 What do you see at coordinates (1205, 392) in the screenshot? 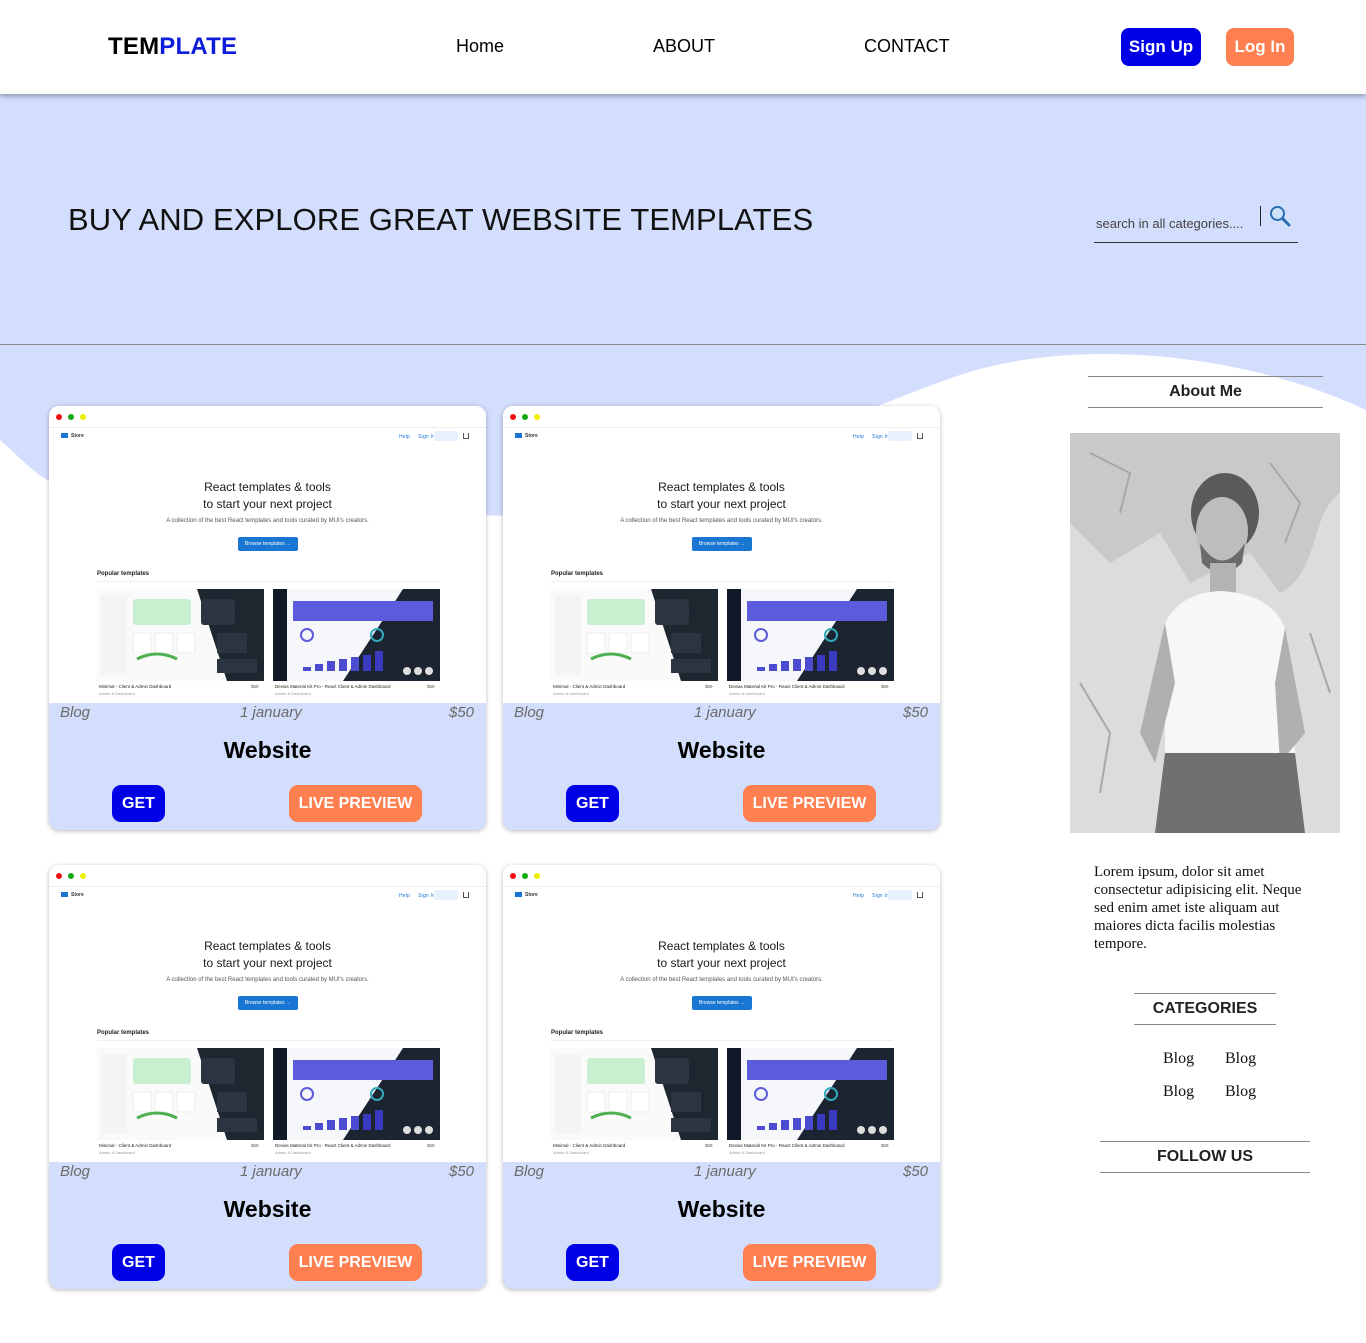
I see `about-heading: About Me` at bounding box center [1205, 392].